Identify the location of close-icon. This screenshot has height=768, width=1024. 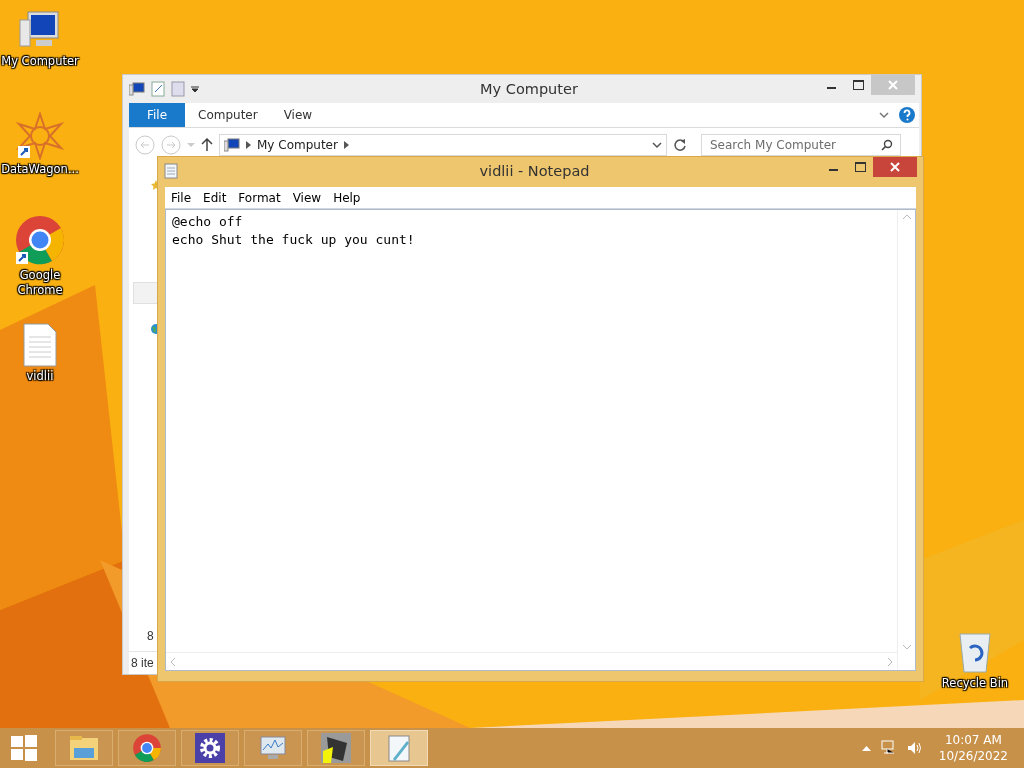
(895, 167).